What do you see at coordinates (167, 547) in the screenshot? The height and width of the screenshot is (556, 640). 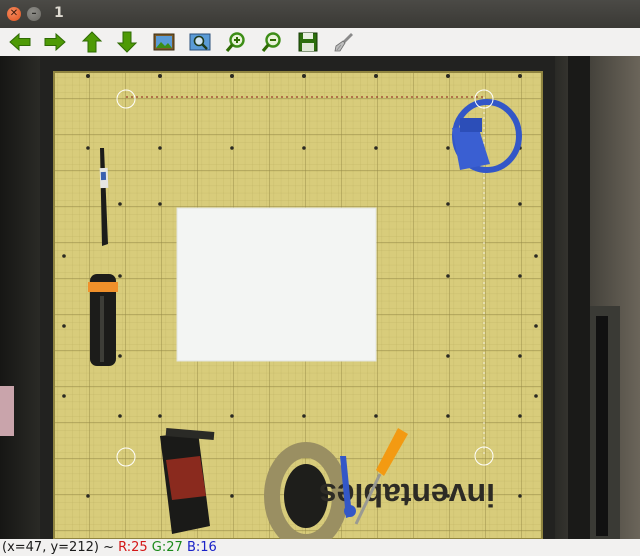 I see `pixel-green: G:27` at bounding box center [167, 547].